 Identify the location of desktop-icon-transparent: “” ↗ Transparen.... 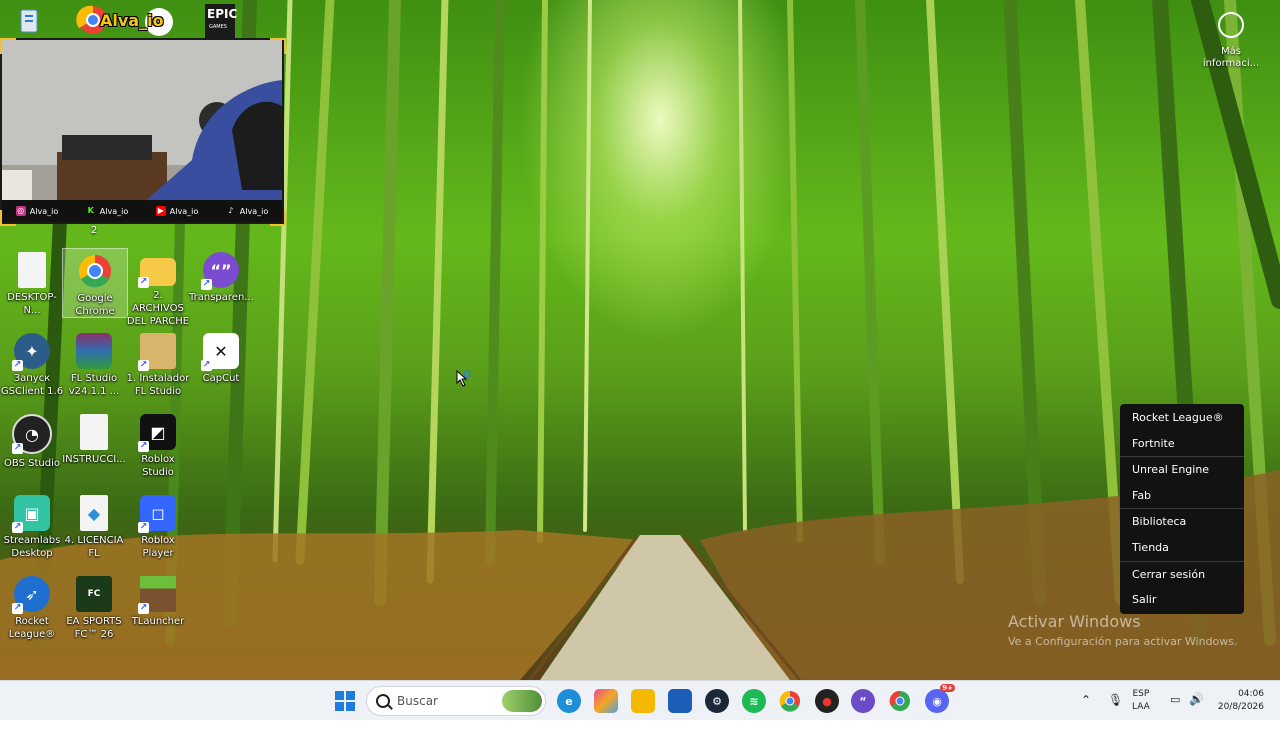
(221, 276).